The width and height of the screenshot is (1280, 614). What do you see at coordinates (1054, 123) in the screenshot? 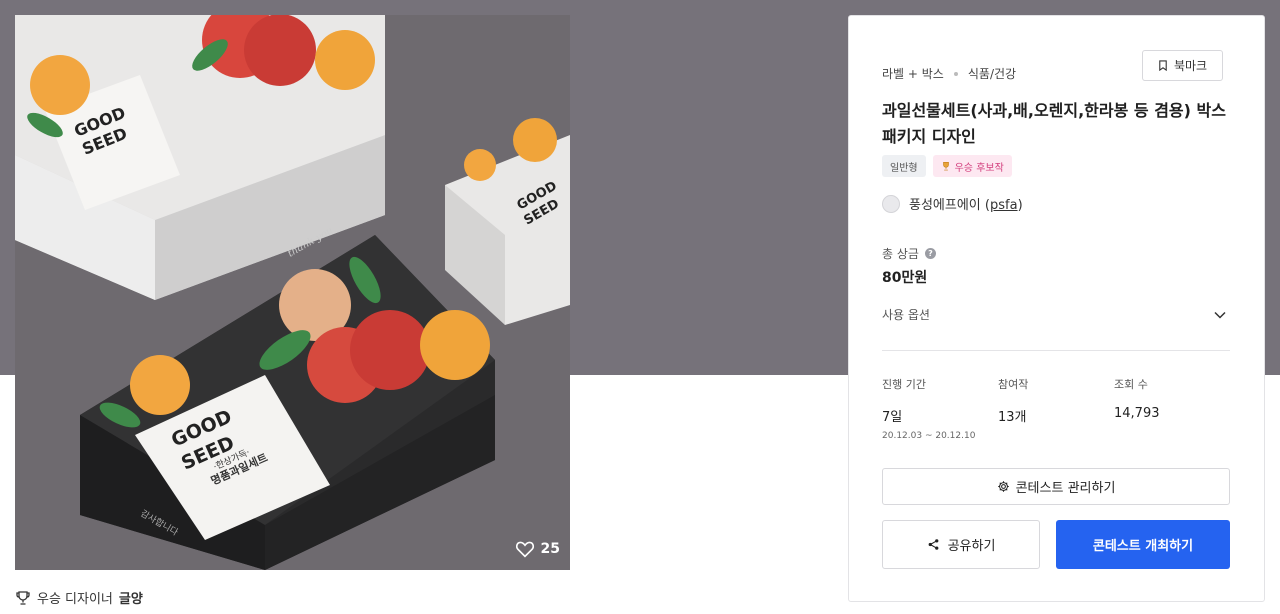
I see `contest-title: 과일선물세트(사과,배,오렌지,한라봉 등 겸용) 박스 패키지 디자인` at bounding box center [1054, 123].